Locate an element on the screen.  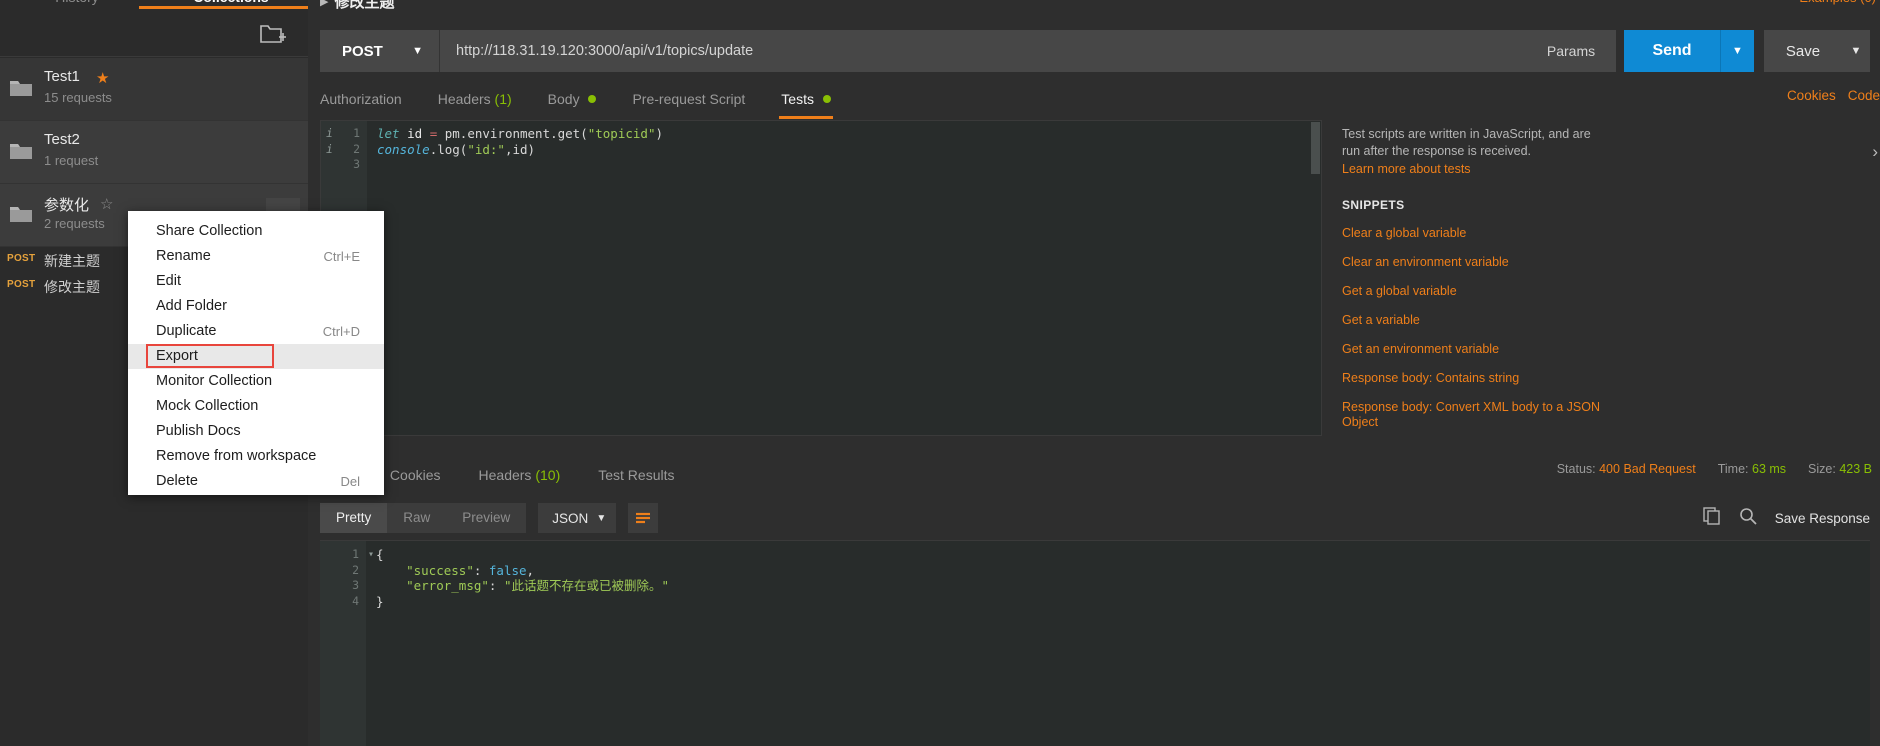
menu-item-label: Remove from workspace is located at coordinates (236, 456).